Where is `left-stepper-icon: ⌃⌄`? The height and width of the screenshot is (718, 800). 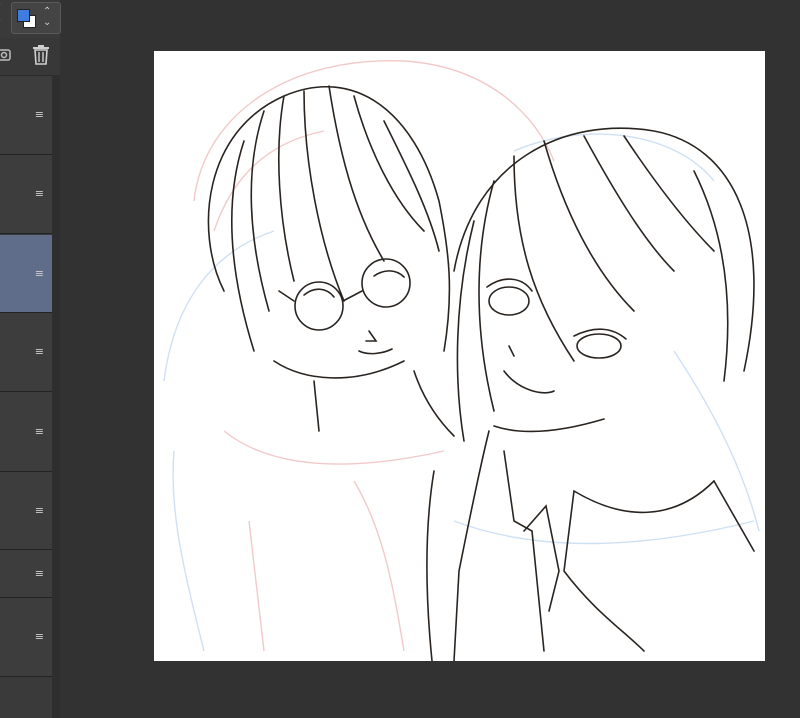
left-stepper-icon: ⌃⌄ is located at coordinates (1, 14).